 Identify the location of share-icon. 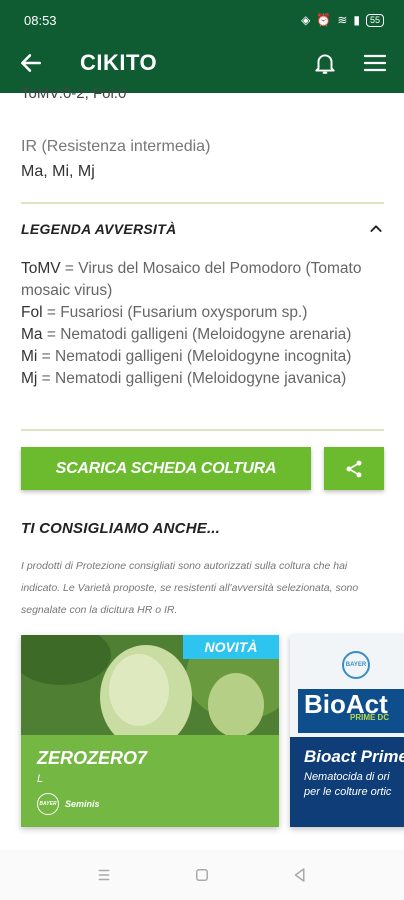
(354, 468).